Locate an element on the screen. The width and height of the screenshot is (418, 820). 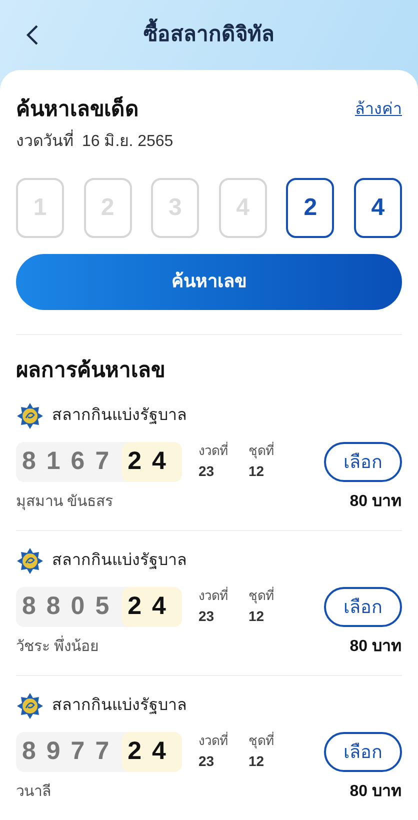
seller-name: วนาลี is located at coordinates (33, 792).